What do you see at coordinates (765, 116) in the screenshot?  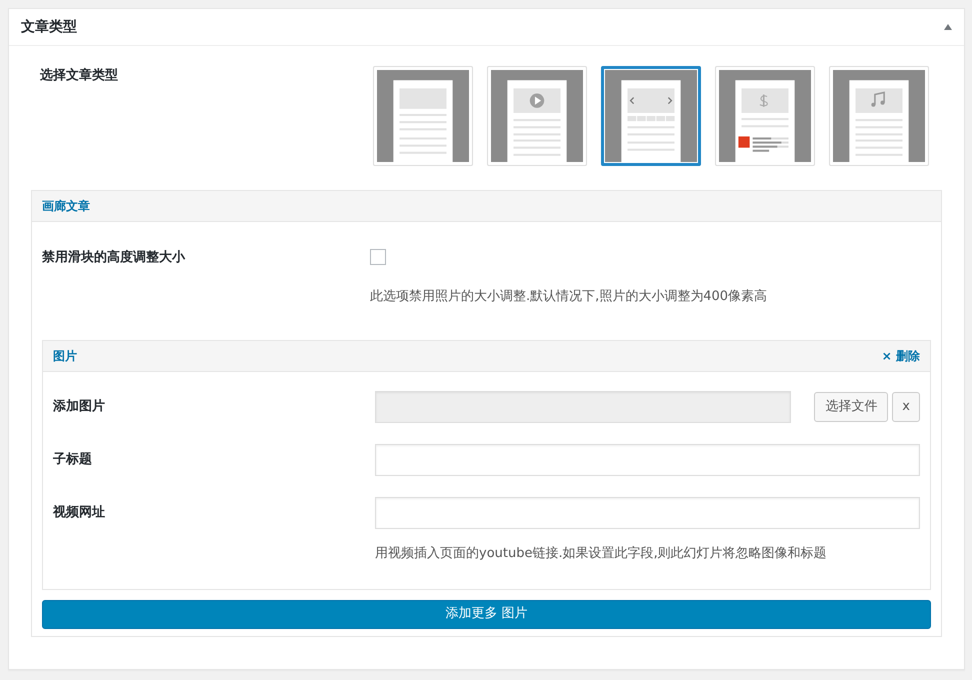 I see `review-post-icon` at bounding box center [765, 116].